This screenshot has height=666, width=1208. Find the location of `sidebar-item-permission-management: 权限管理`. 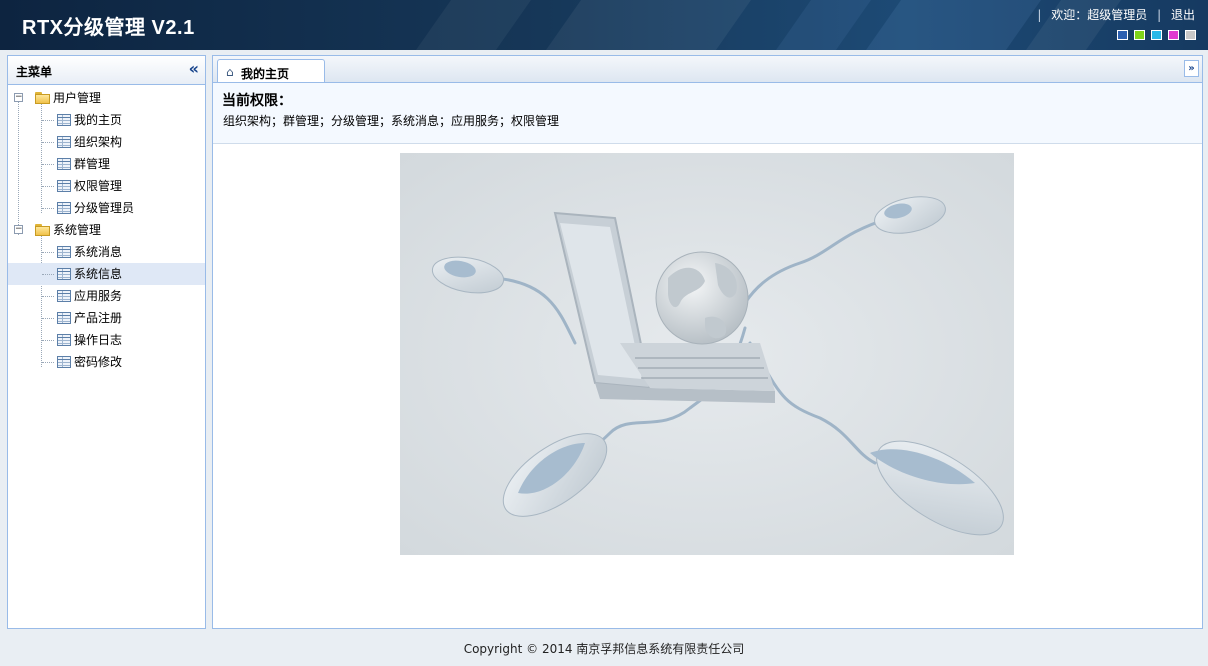

sidebar-item-permission-management: 权限管理 is located at coordinates (106, 186).